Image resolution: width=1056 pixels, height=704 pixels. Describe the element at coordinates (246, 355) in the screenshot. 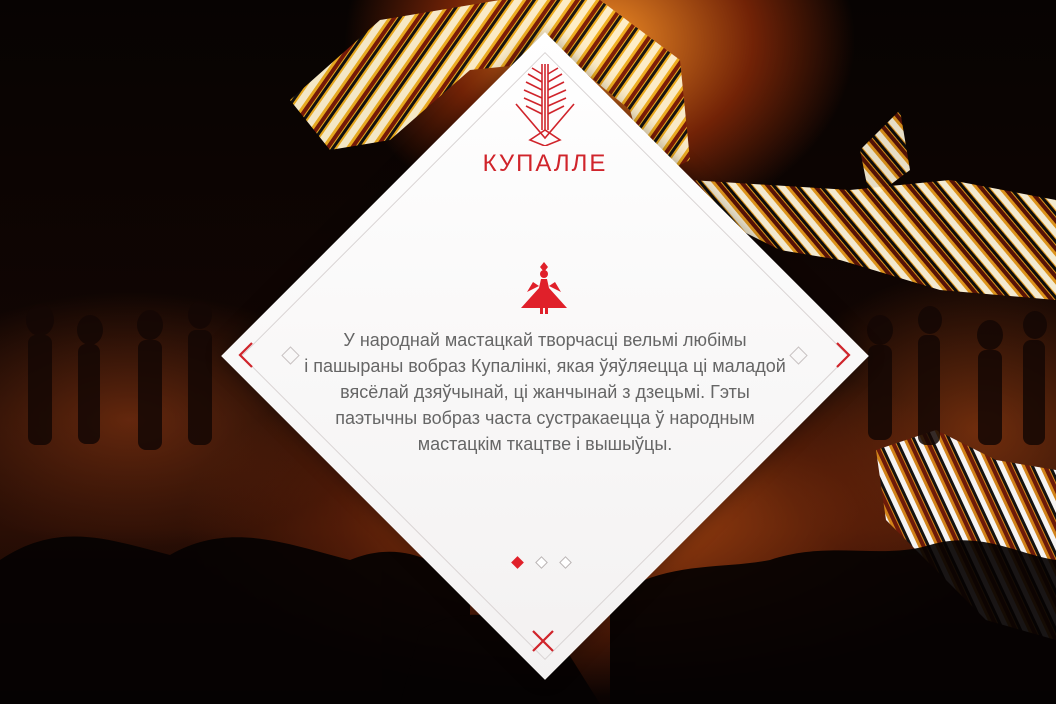

I see `chevron-left-icon` at that location.